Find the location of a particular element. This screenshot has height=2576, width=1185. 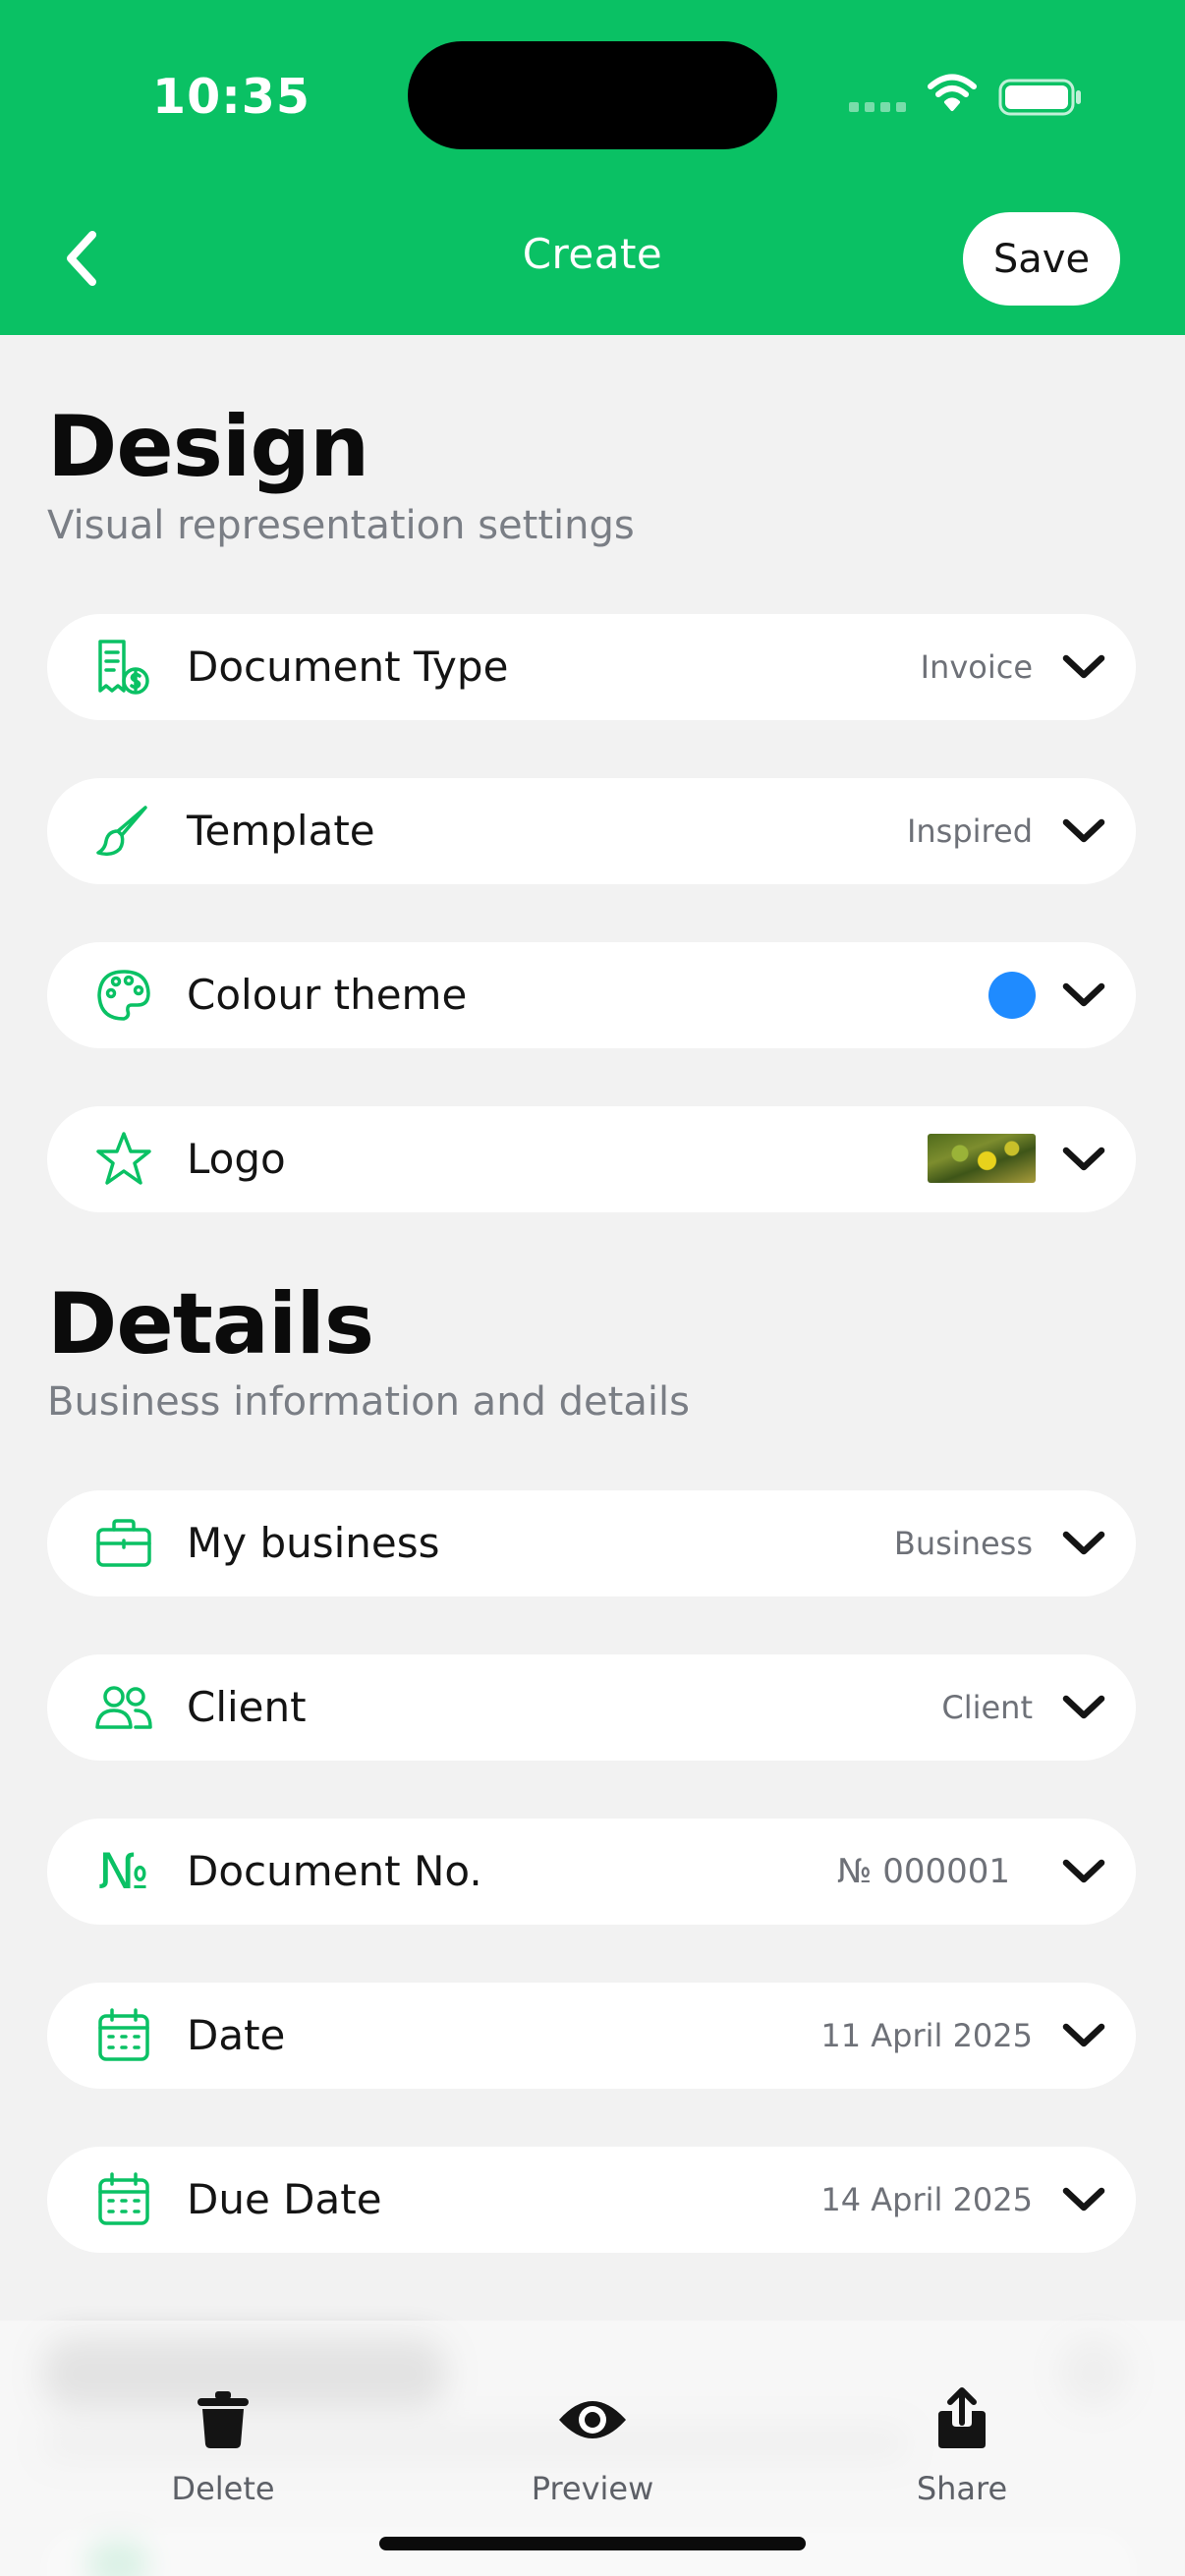

logo-label: Logo is located at coordinates (237, 1159).